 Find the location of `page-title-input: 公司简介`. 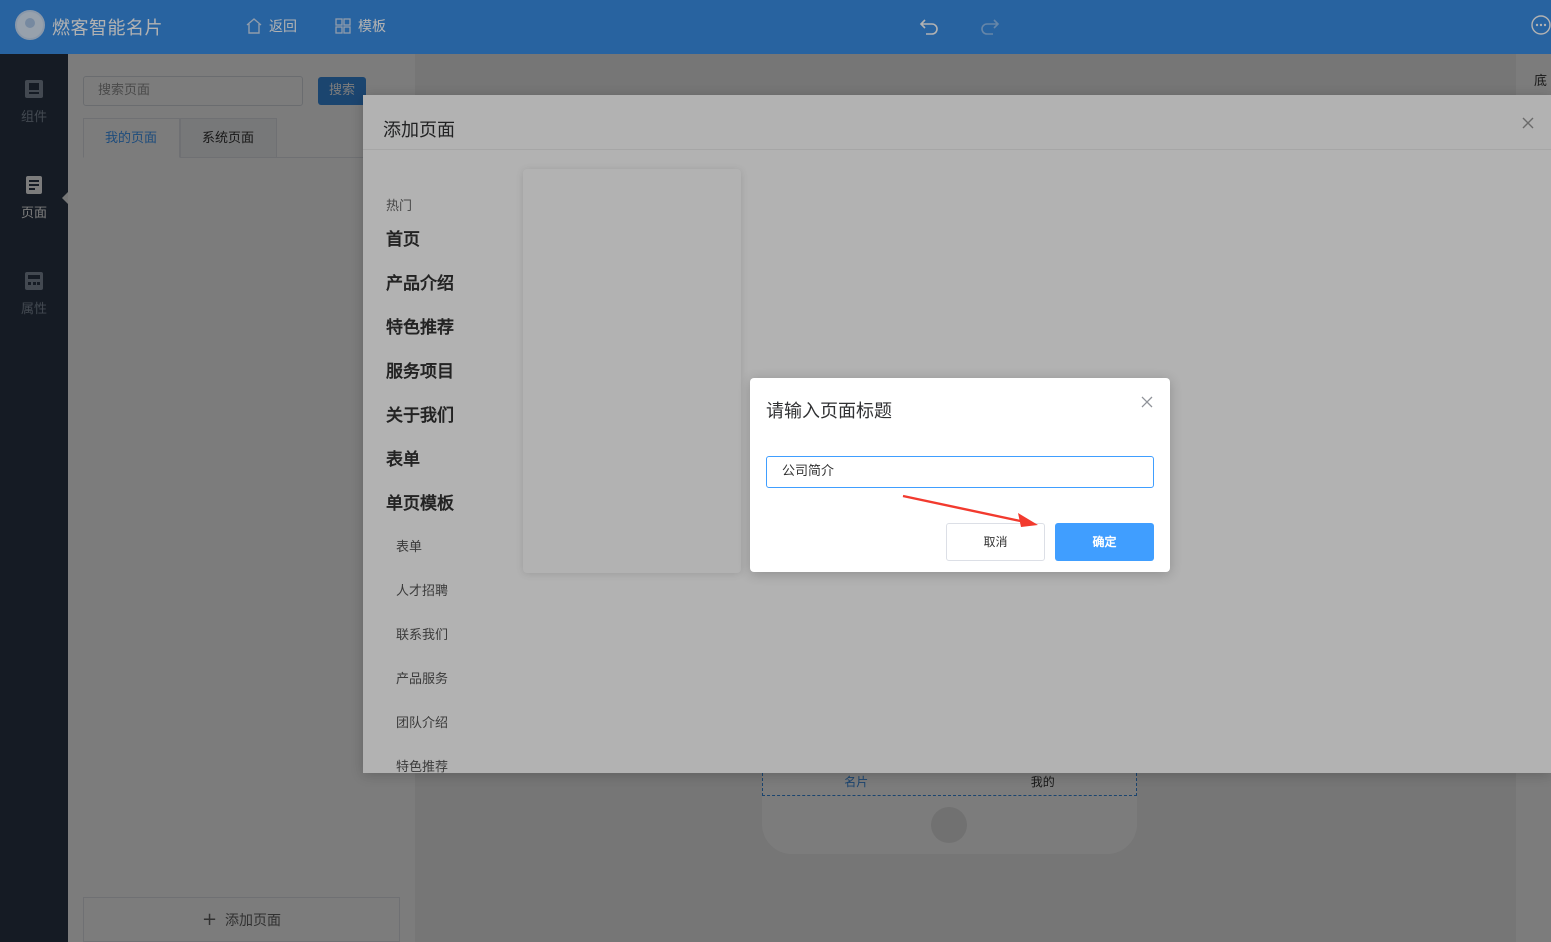

page-title-input: 公司简介 is located at coordinates (960, 472).